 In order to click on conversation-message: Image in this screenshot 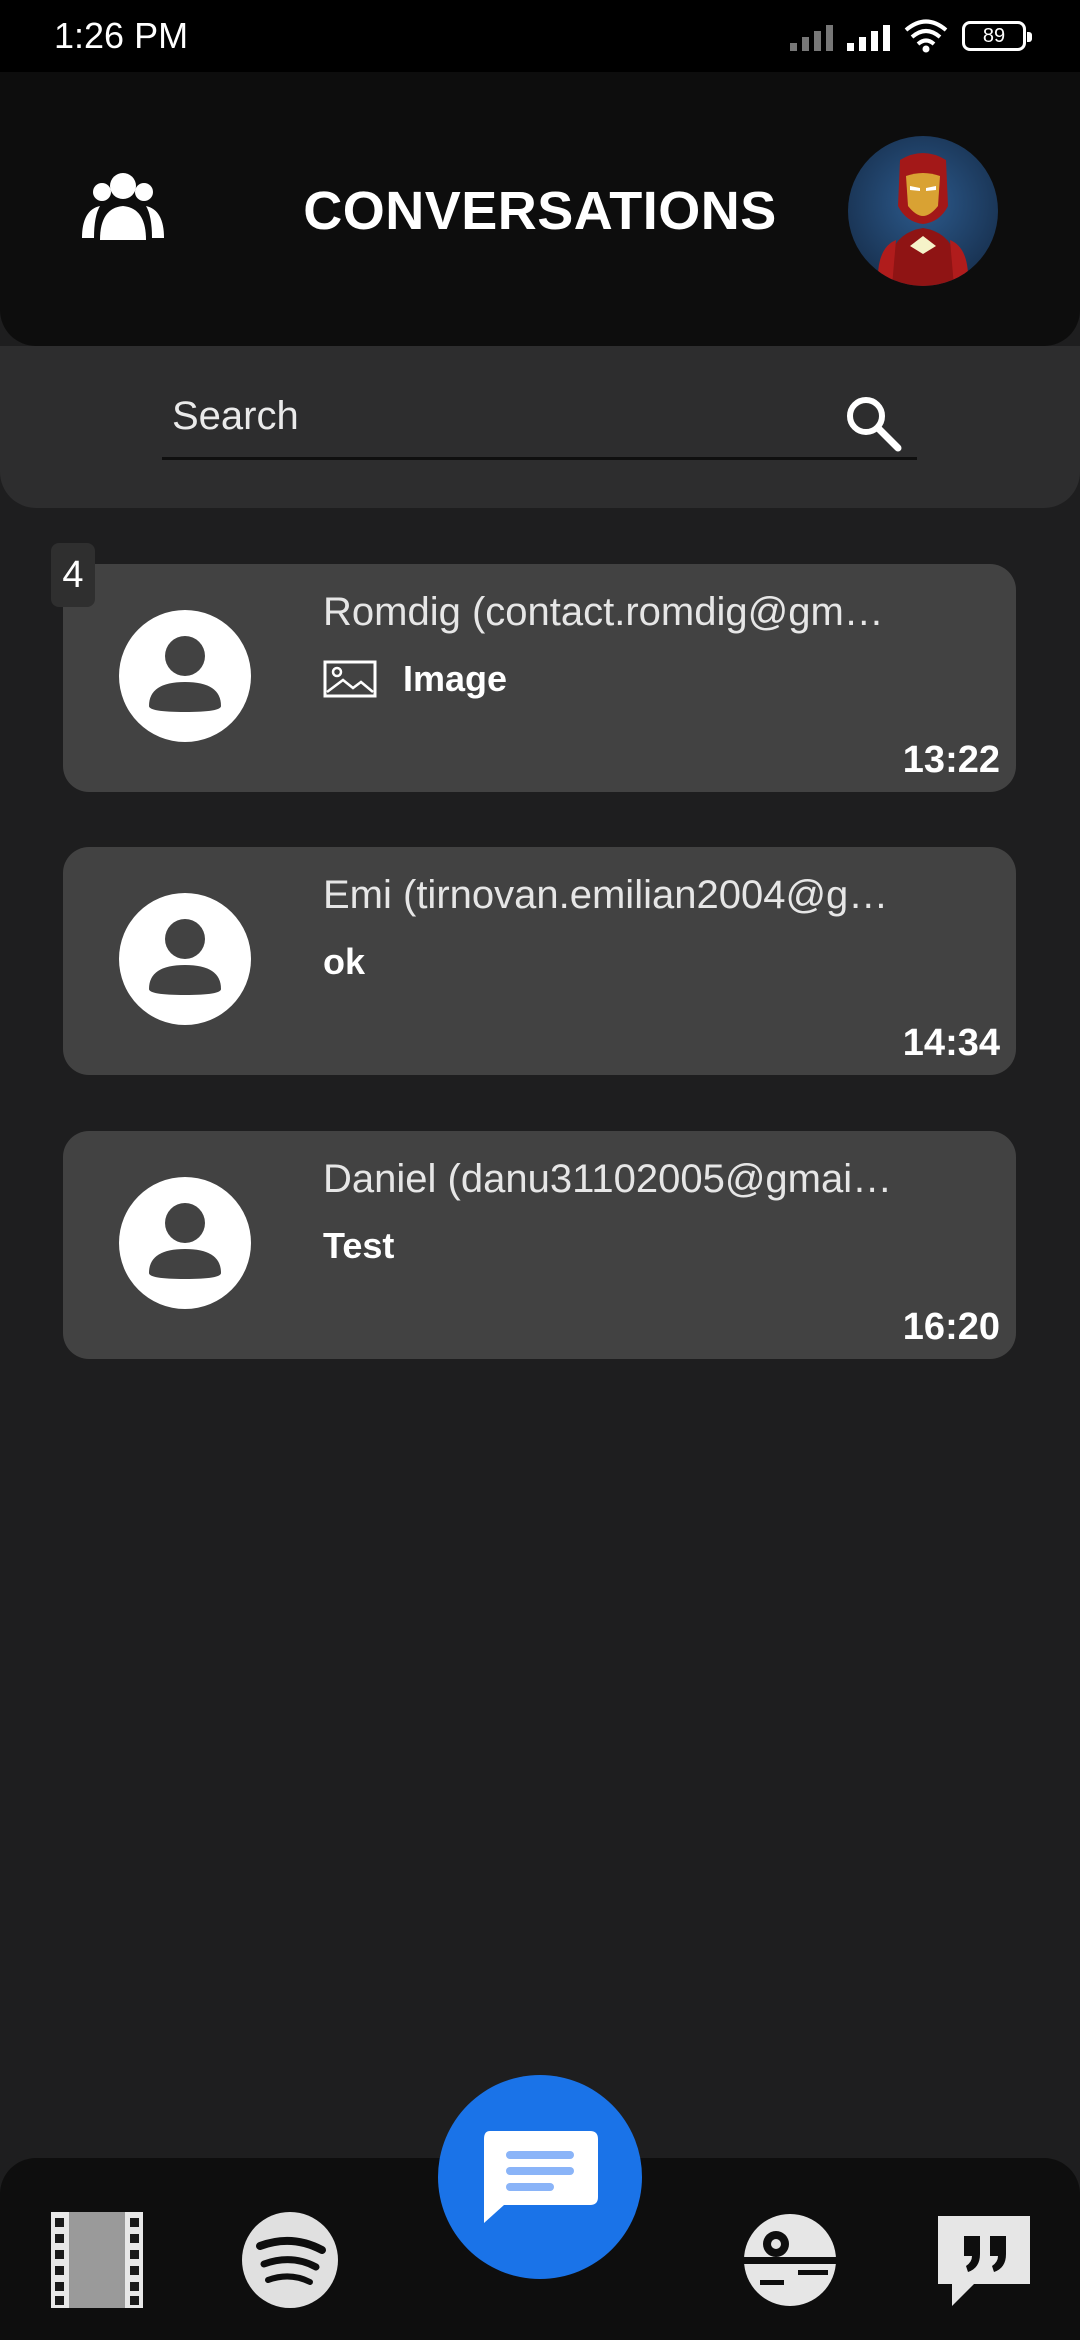, I will do `click(415, 679)`.